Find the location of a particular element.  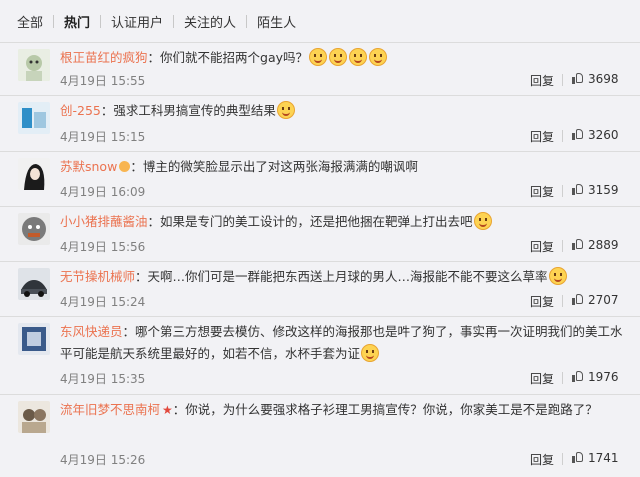

star-badge-icon: ★ is located at coordinates (167, 410).